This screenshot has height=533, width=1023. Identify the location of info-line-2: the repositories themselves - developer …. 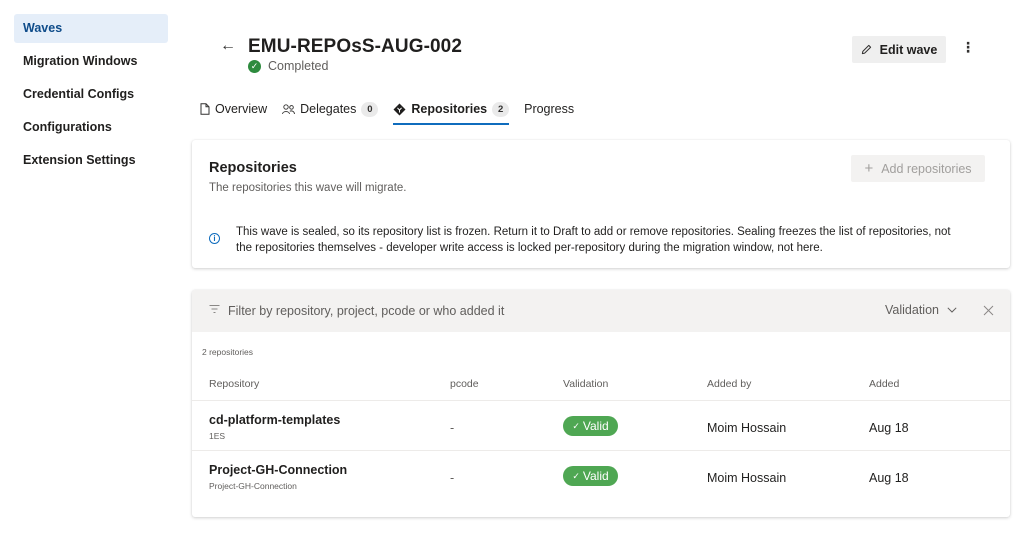
(529, 248).